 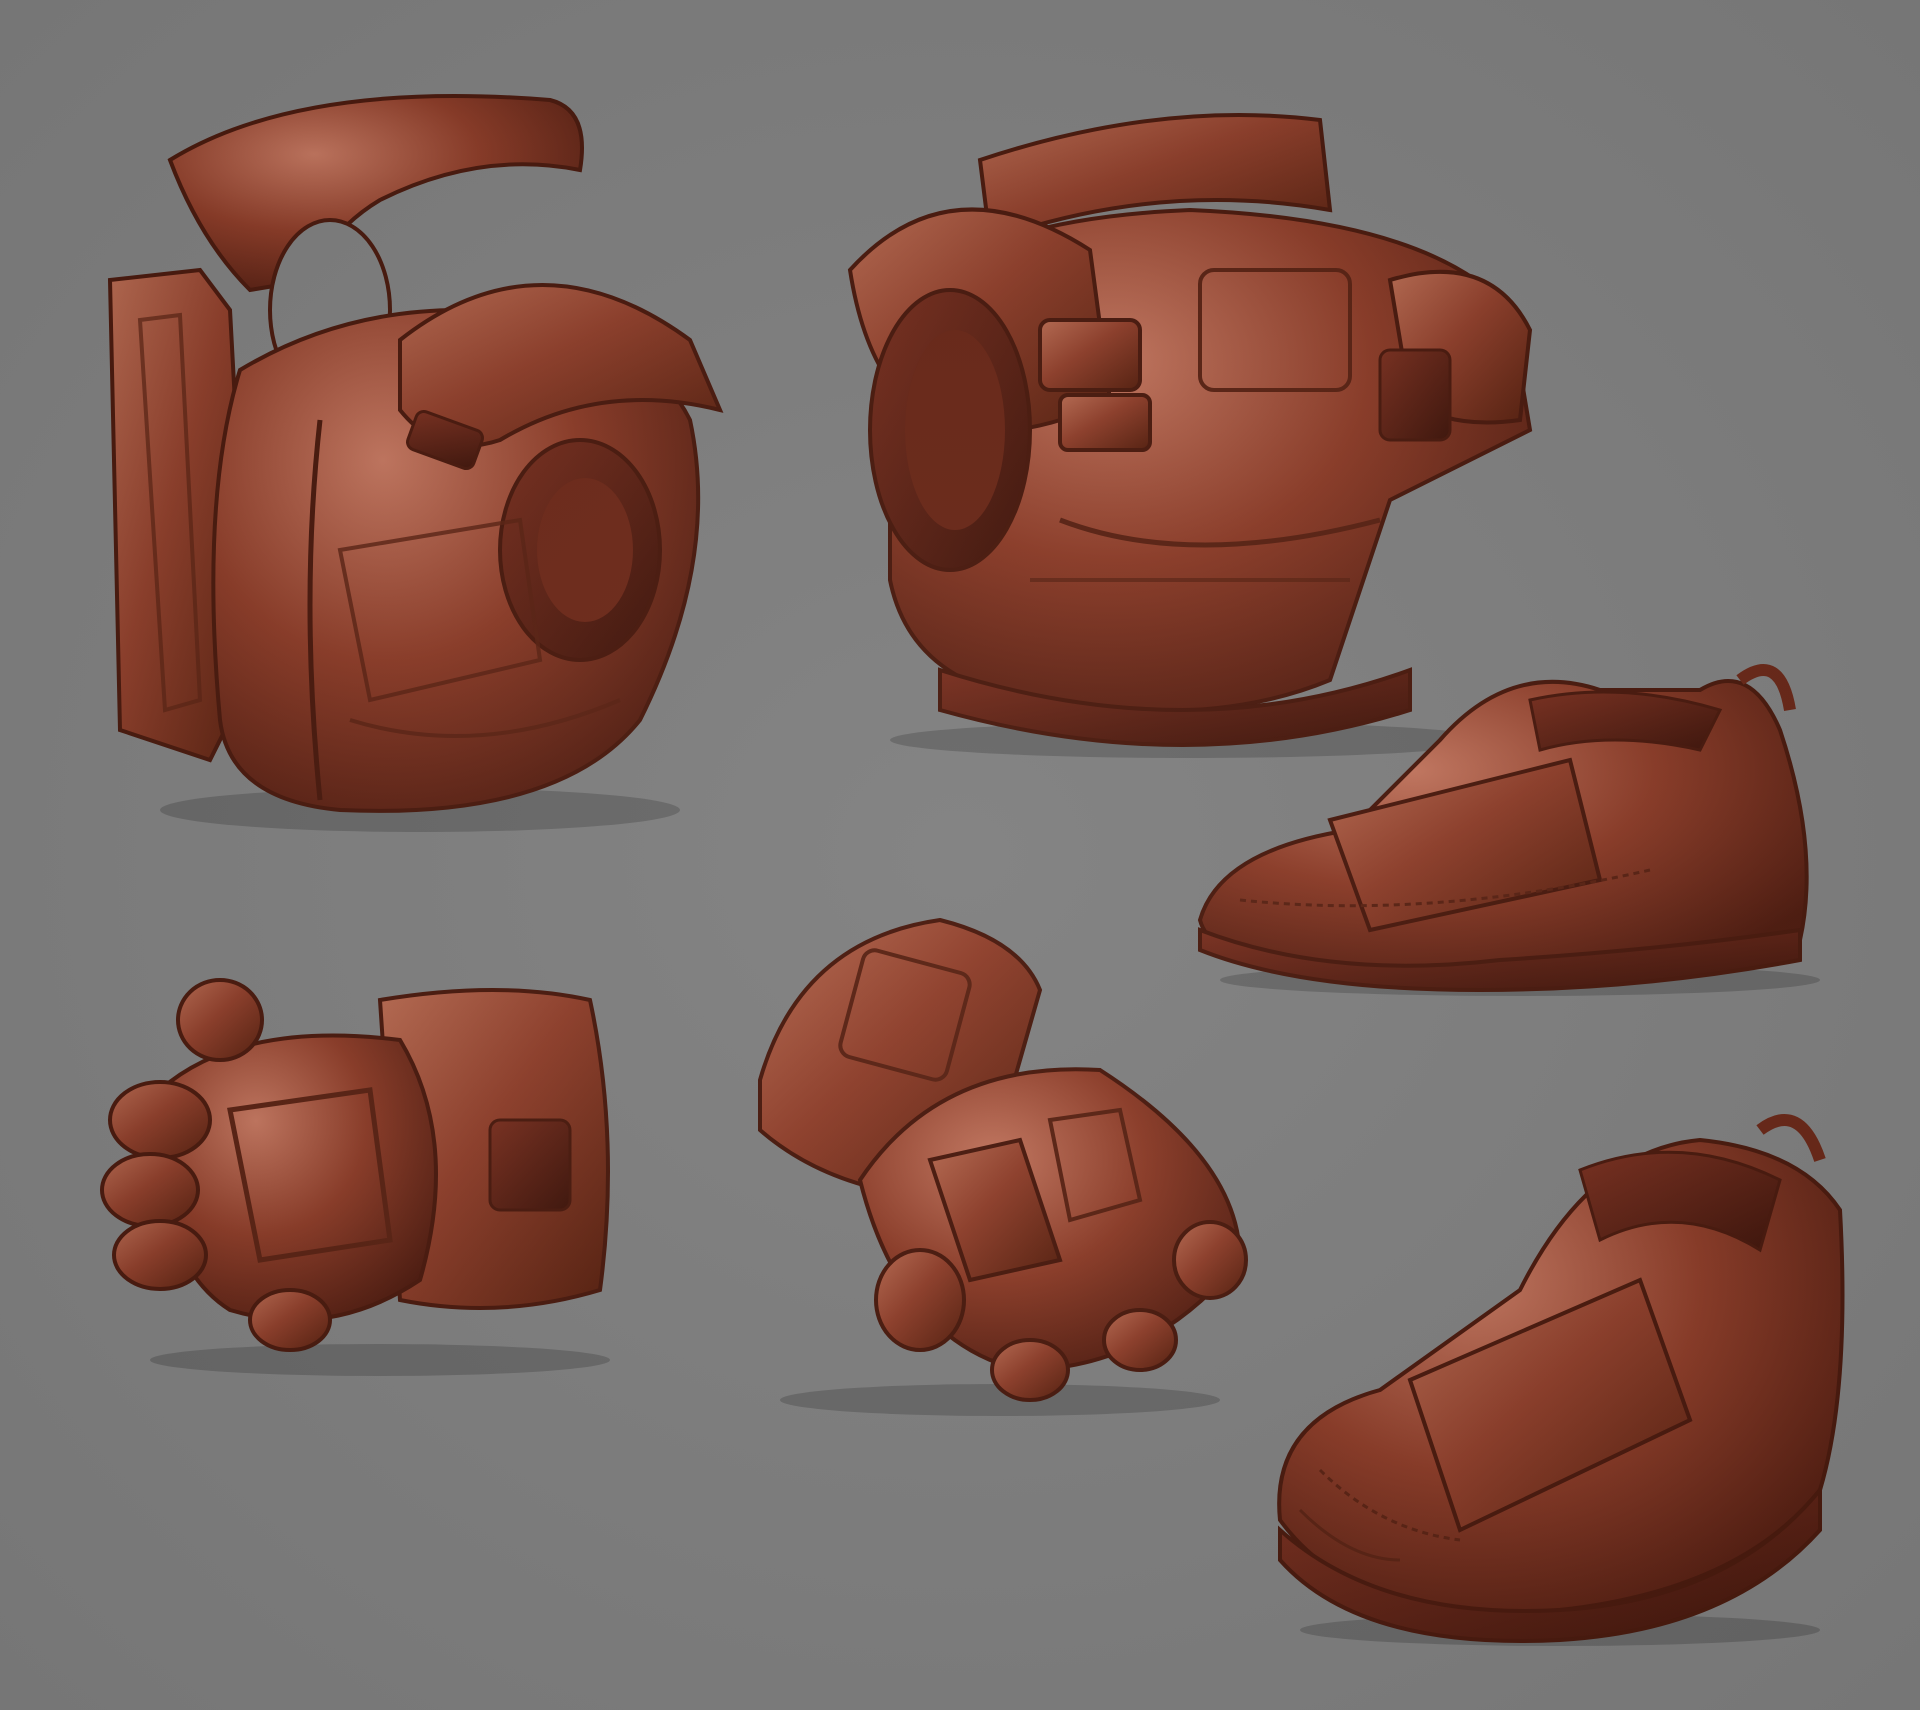 I want to click on glove-back-view, so click(x=355, y=1177).